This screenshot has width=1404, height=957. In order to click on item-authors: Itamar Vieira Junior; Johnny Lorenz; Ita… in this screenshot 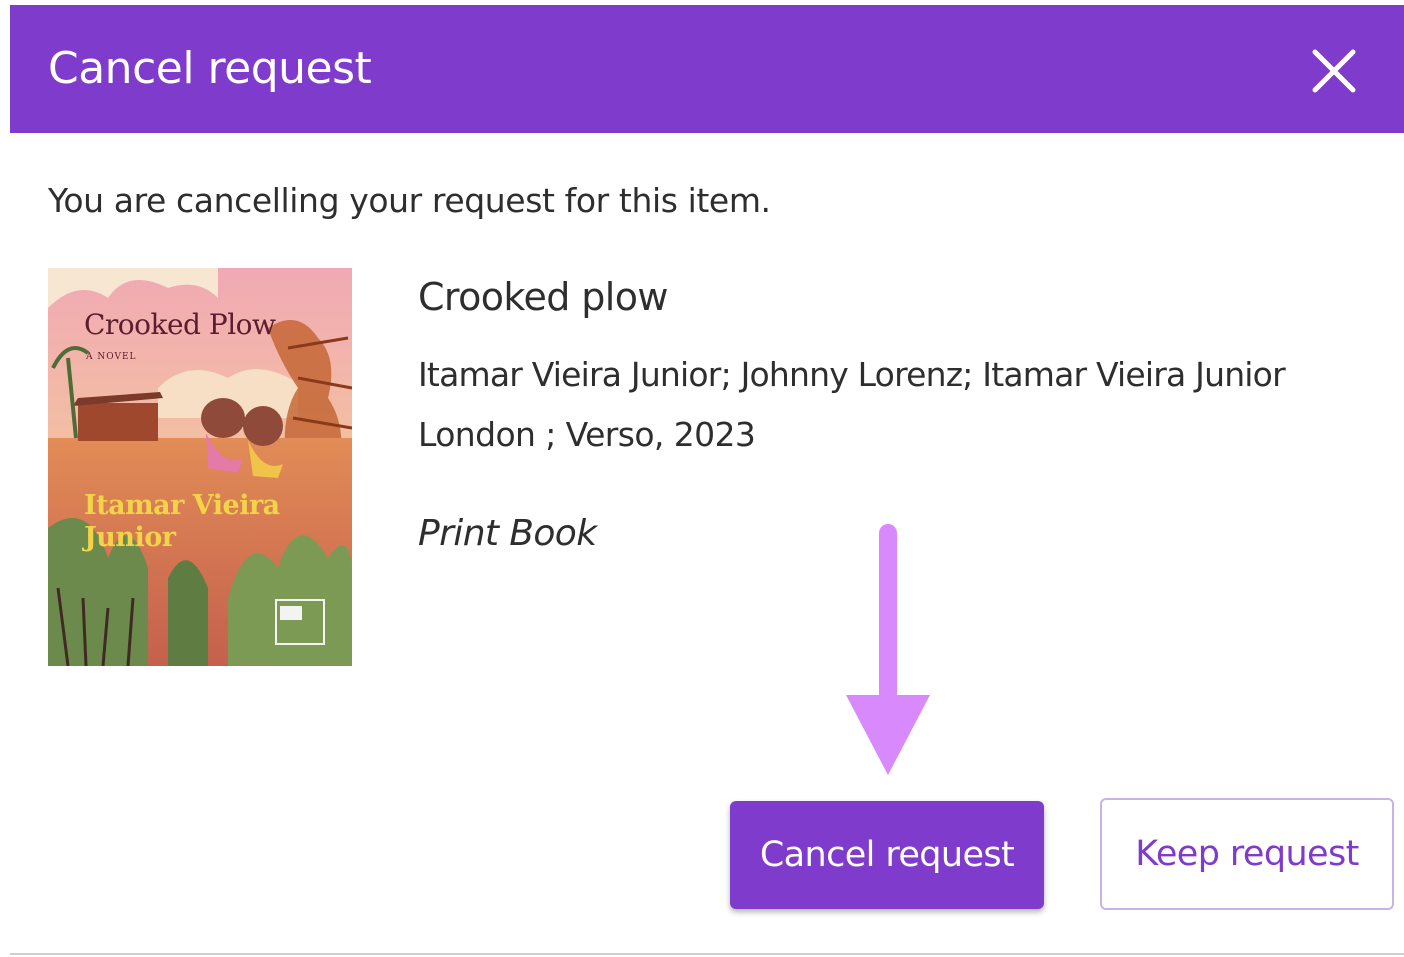, I will do `click(852, 374)`.